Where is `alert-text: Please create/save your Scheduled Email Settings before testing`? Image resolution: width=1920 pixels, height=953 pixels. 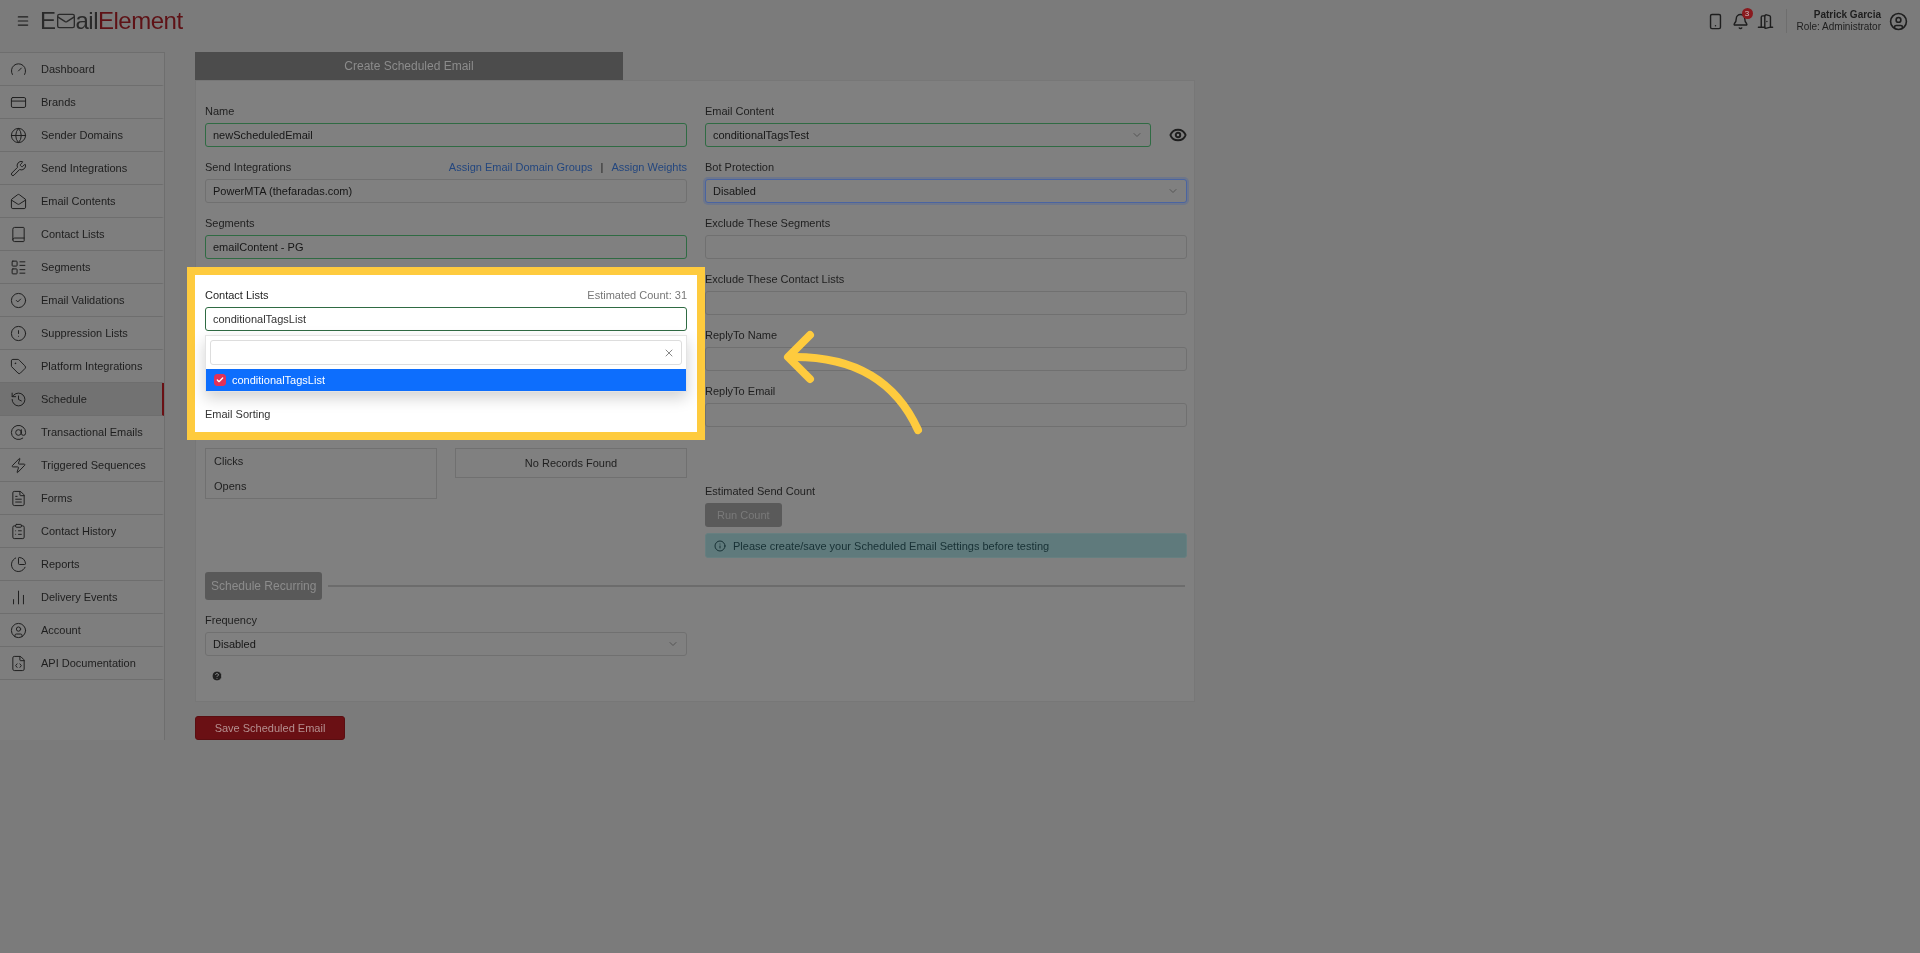 alert-text: Please create/save your Scheduled Email Settings before testing is located at coordinates (891, 545).